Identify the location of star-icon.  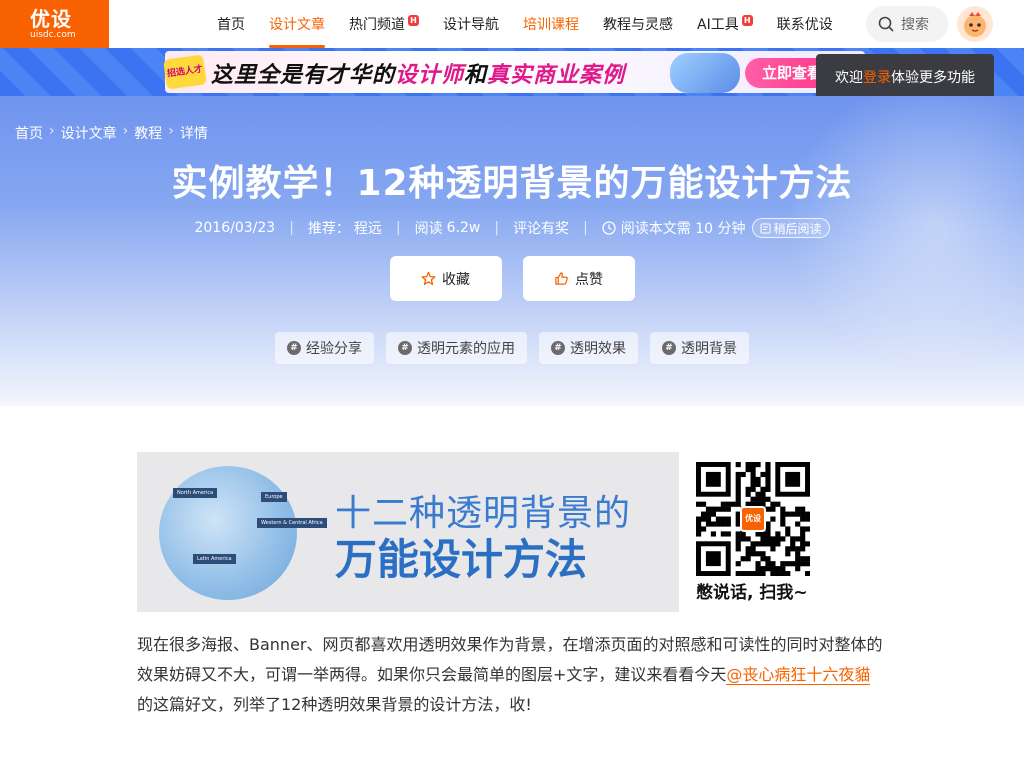
(428, 278).